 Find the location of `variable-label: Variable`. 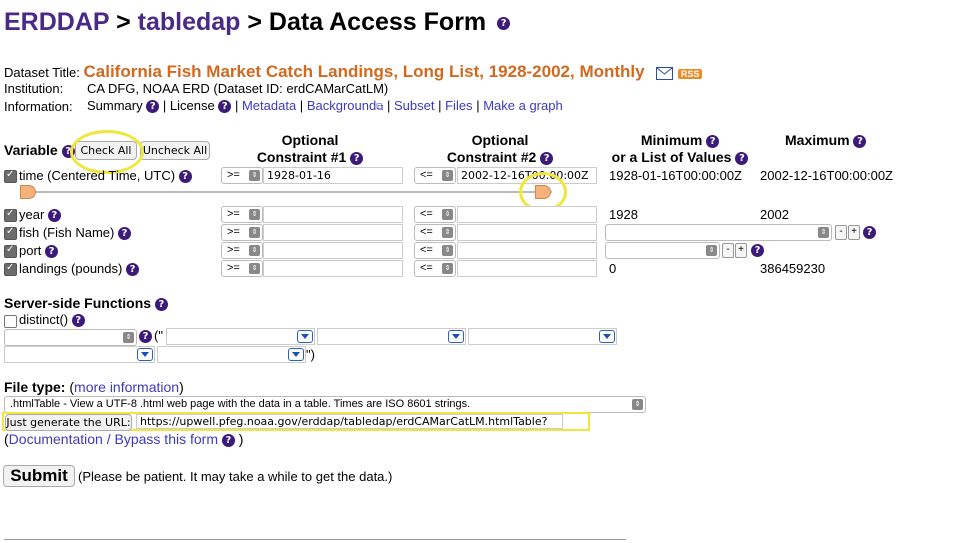

variable-label: Variable is located at coordinates (31, 150).